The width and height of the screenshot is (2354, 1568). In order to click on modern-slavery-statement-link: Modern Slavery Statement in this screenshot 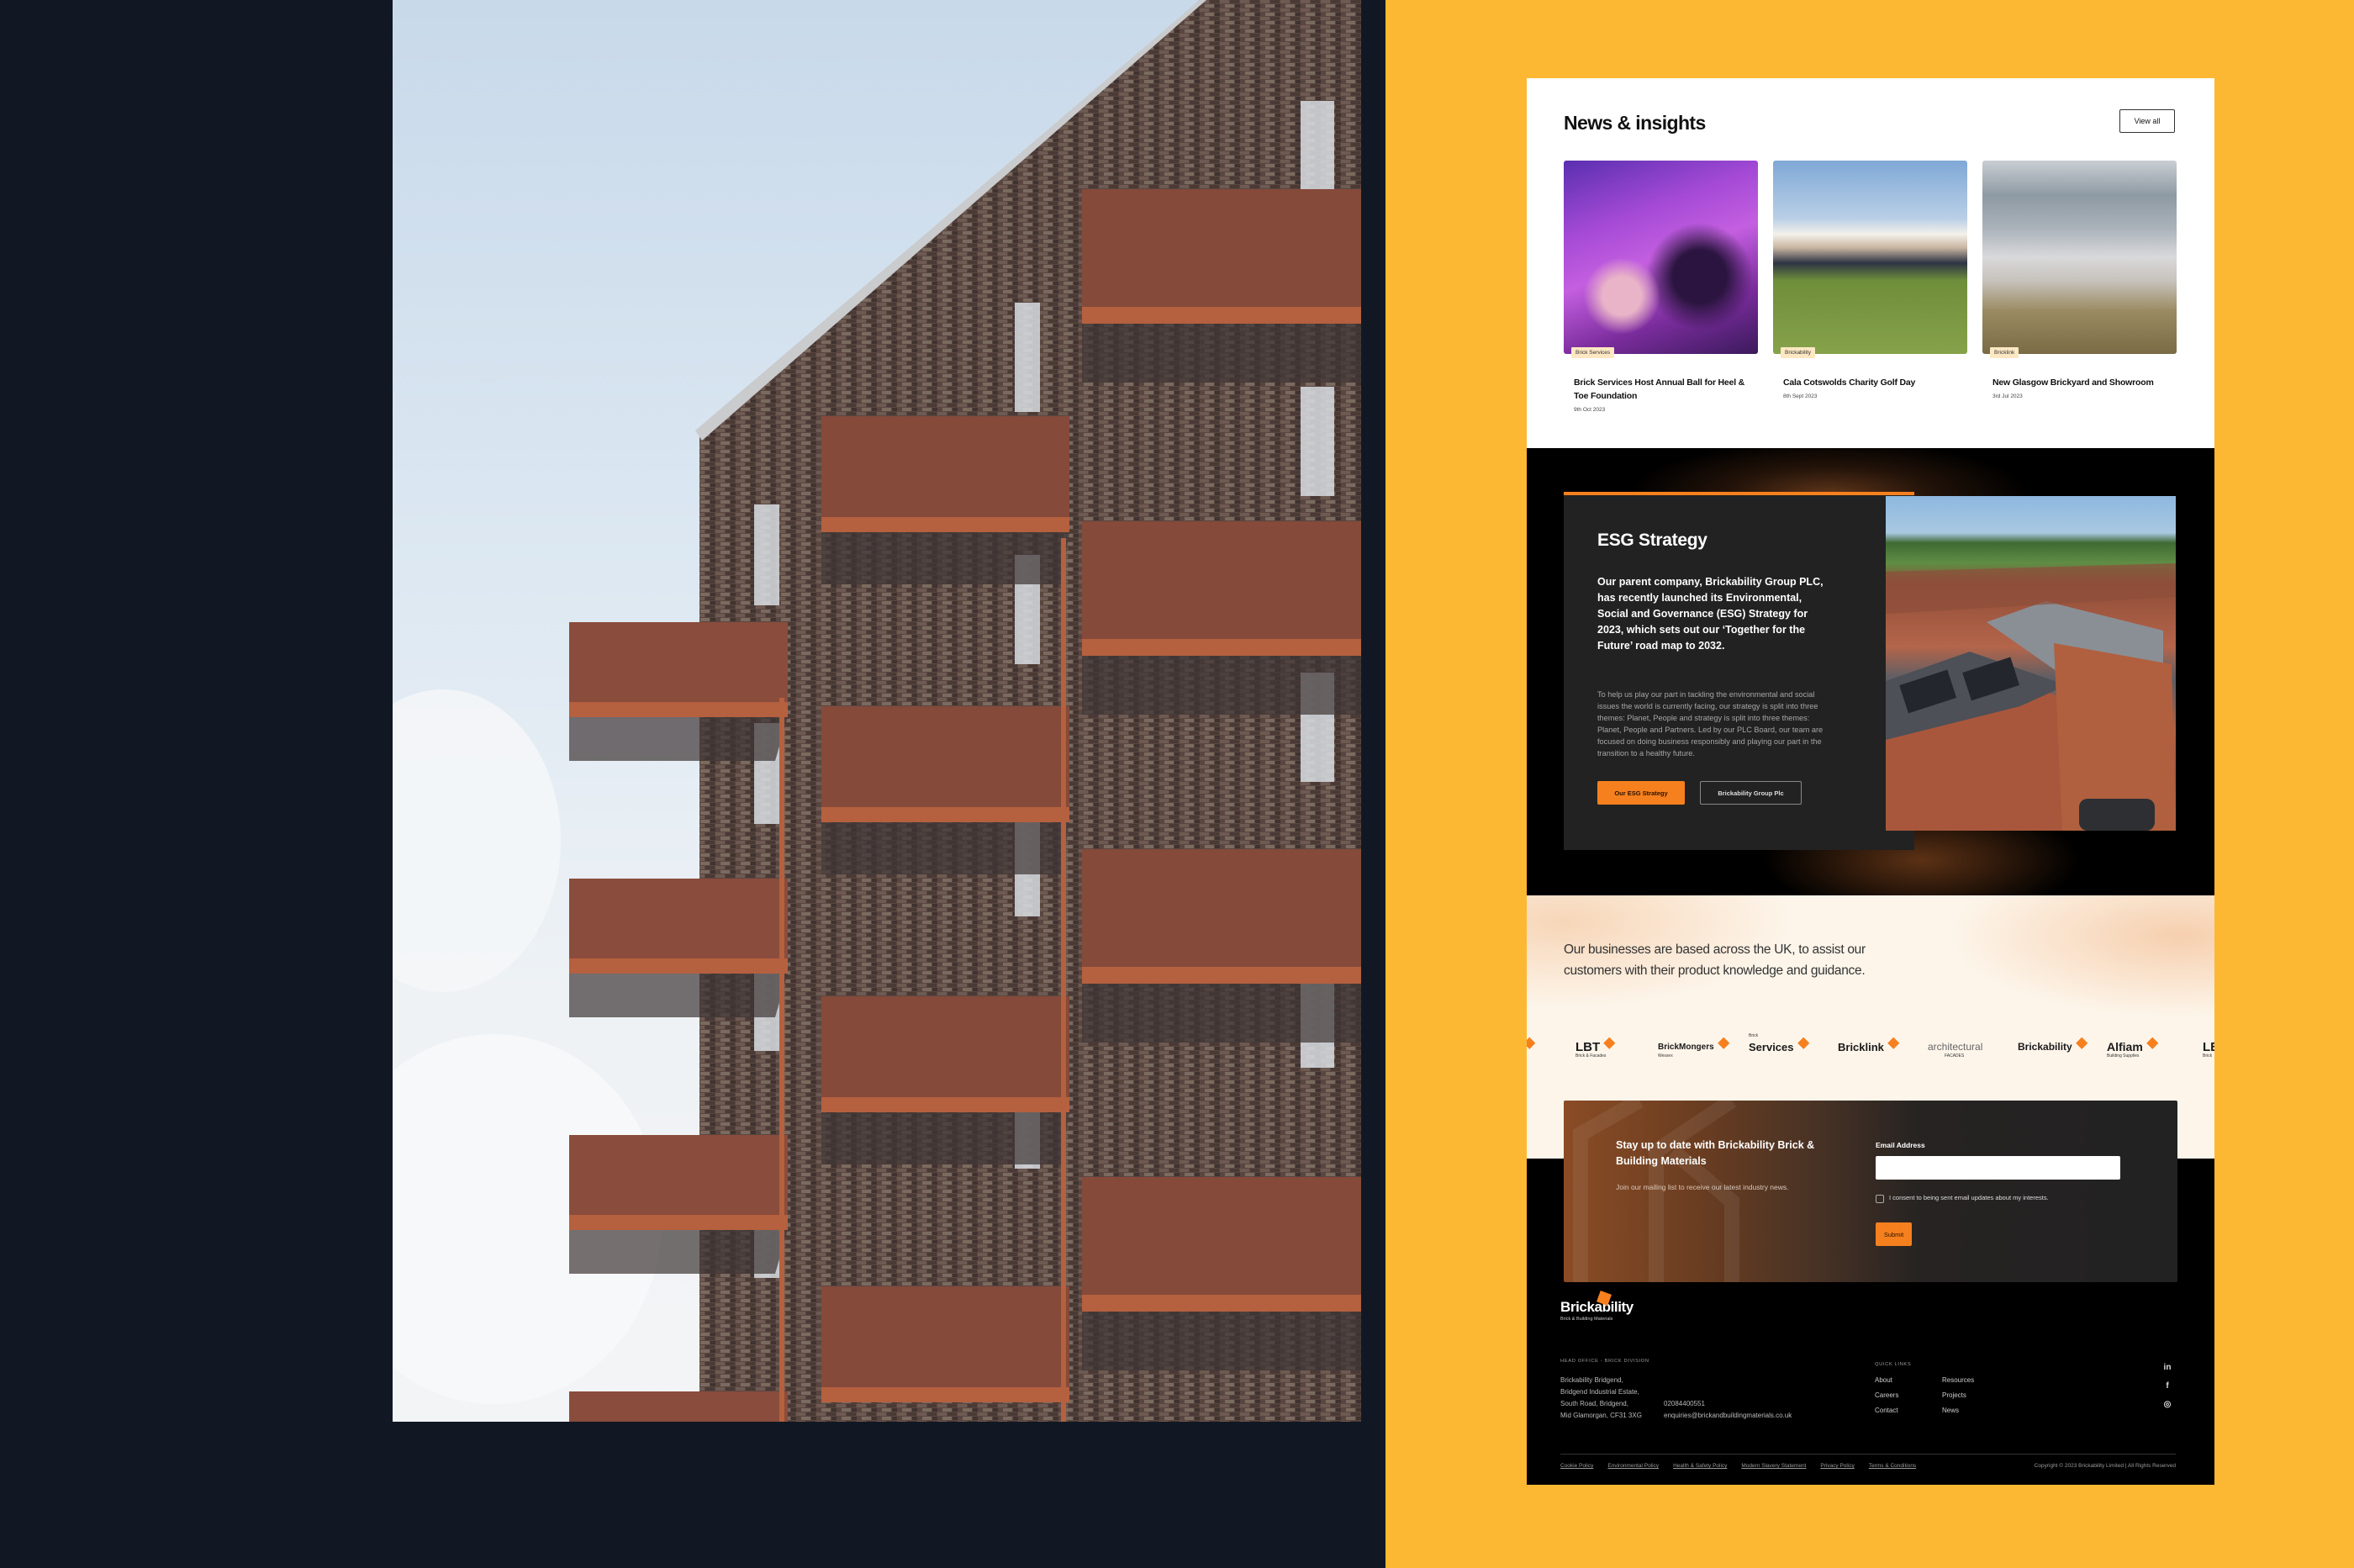, I will do `click(1773, 1466)`.